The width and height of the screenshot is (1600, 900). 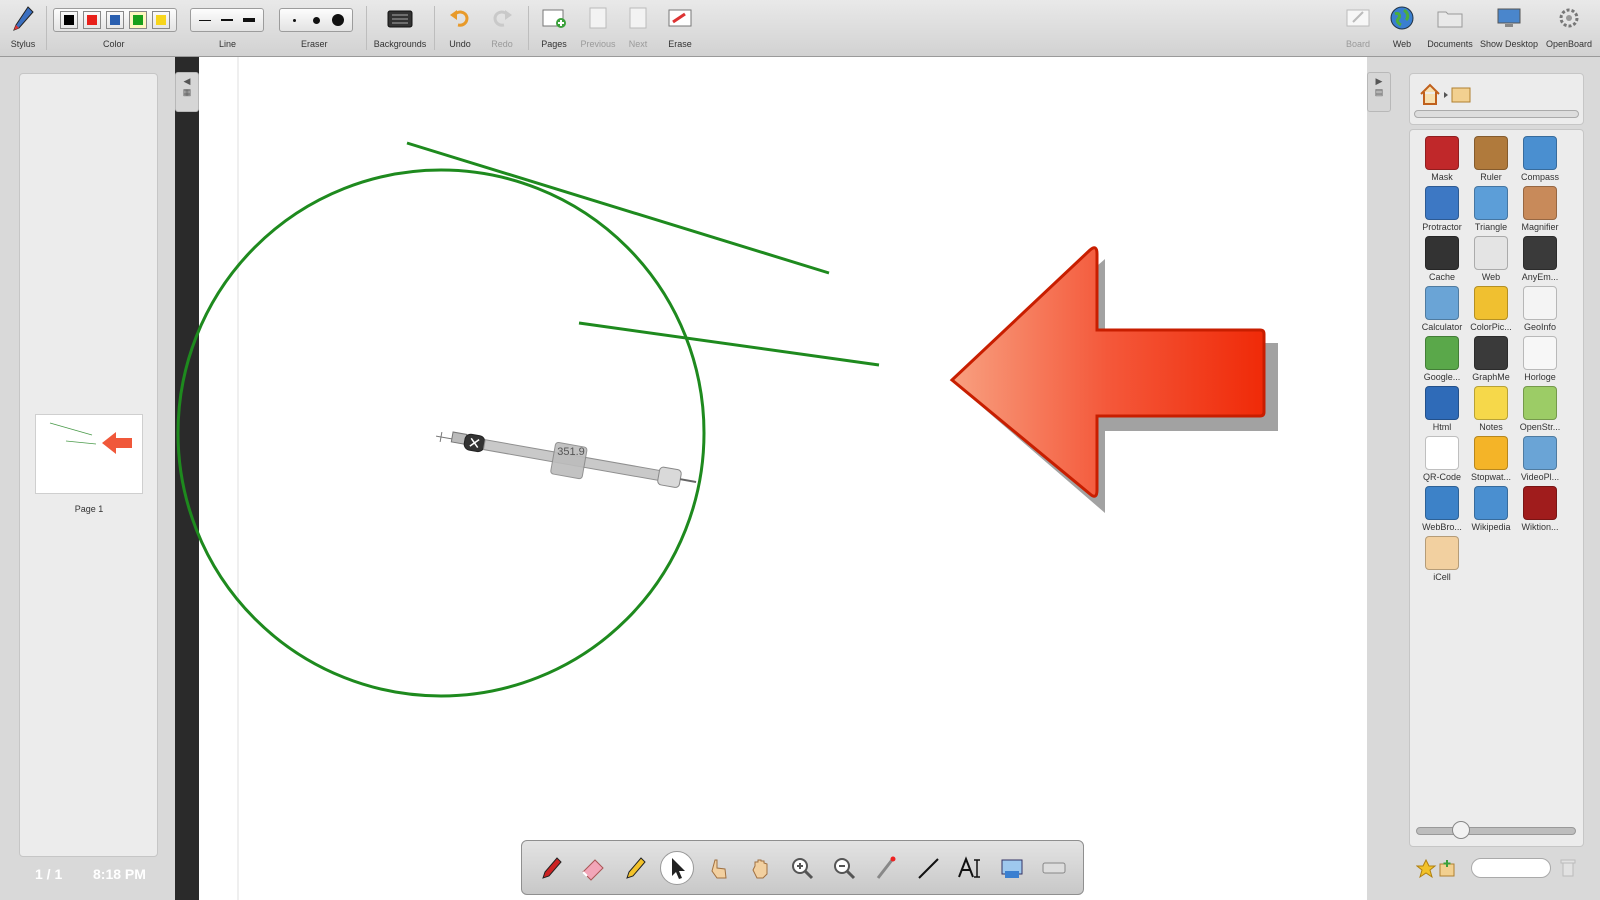 I want to click on zoom-out-icon, so click(x=845, y=868).